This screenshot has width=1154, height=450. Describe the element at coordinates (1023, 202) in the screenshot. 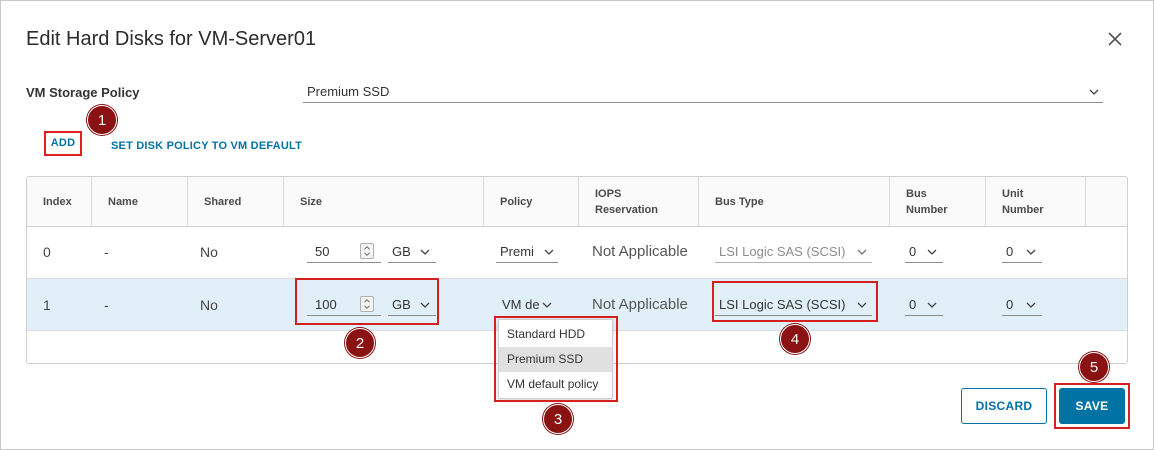

I see `header-unit-number-text: Unit Number` at that location.